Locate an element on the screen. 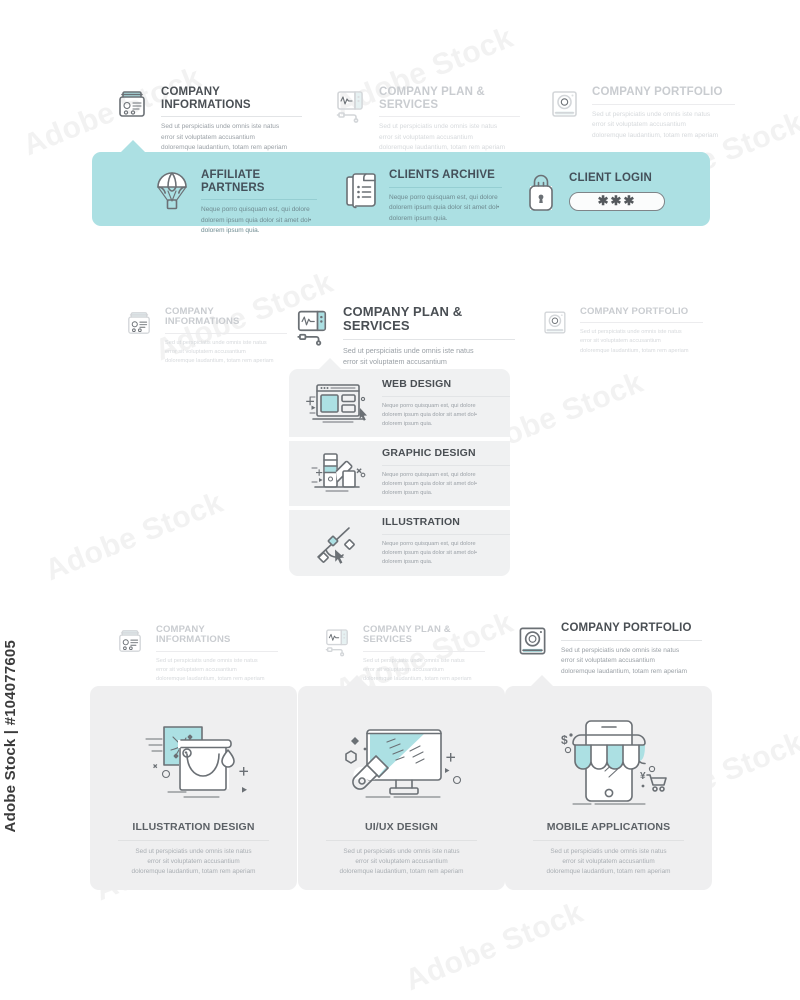  panel-notch is located at coordinates (330, 364).